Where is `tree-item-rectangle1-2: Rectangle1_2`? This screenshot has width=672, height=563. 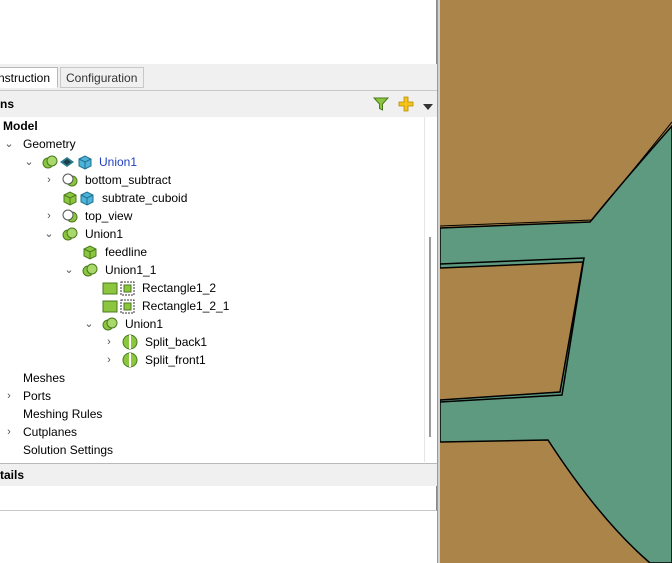
tree-item-rectangle1-2: Rectangle1_2 is located at coordinates (150, 288).